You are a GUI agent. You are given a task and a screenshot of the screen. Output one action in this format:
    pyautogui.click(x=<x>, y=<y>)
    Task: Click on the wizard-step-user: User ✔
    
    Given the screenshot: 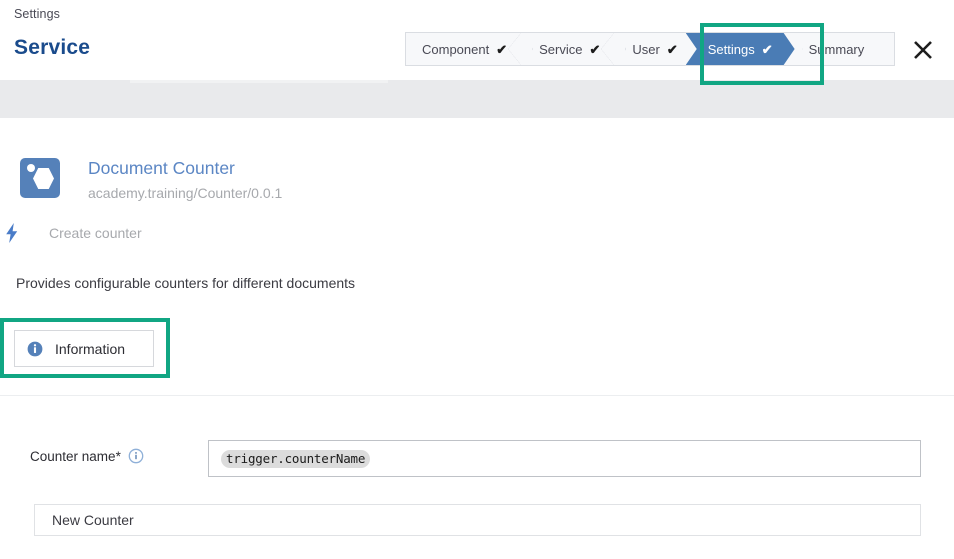 What is the action you would take?
    pyautogui.click(x=653, y=49)
    